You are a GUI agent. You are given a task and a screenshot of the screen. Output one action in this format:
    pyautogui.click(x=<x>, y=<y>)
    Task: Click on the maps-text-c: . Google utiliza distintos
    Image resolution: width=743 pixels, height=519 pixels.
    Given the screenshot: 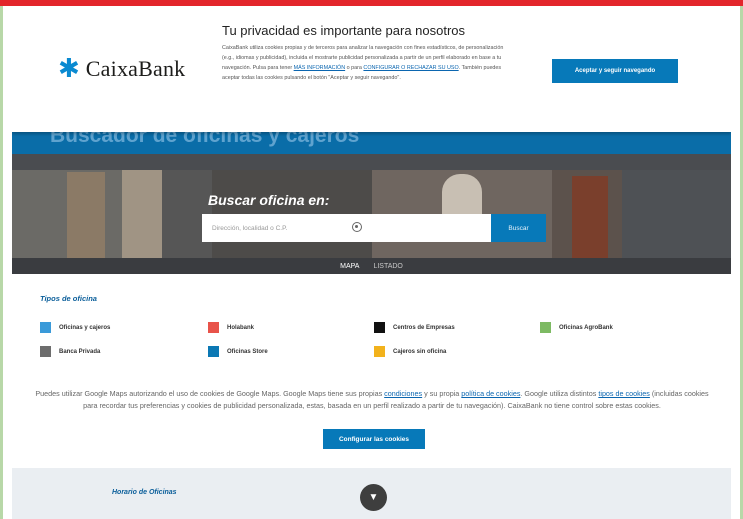 What is the action you would take?
    pyautogui.click(x=559, y=393)
    